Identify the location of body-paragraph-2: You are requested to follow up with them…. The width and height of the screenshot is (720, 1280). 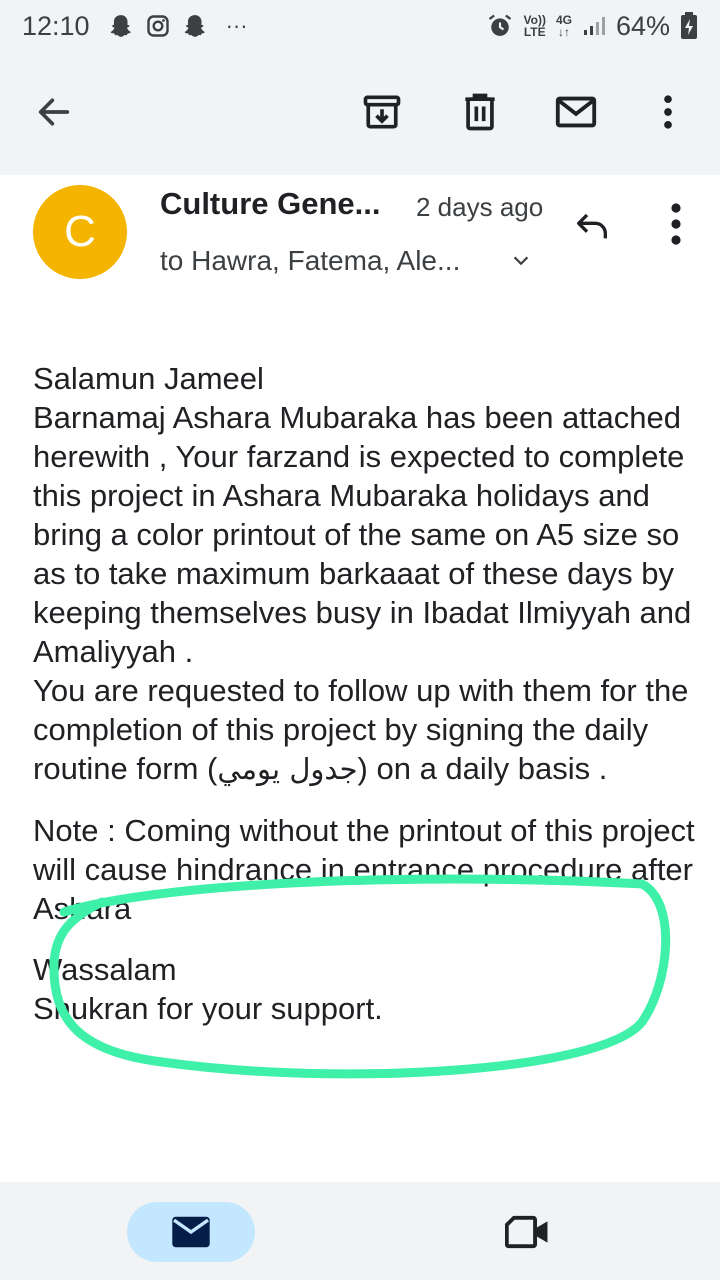
(365, 730).